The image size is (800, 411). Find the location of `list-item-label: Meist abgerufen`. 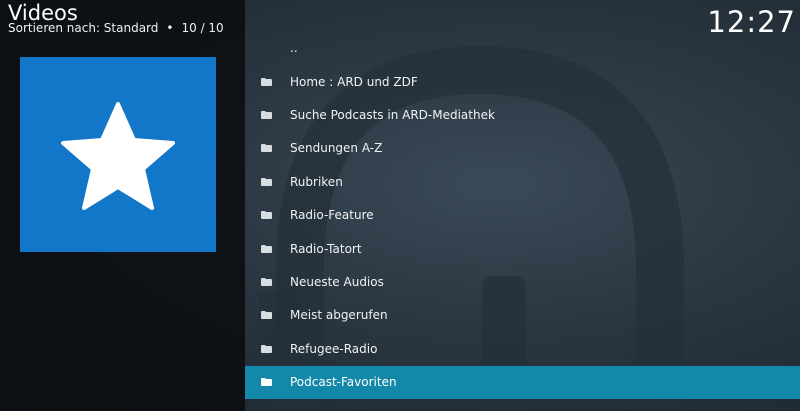

list-item-label: Meist abgerufen is located at coordinates (339, 315).